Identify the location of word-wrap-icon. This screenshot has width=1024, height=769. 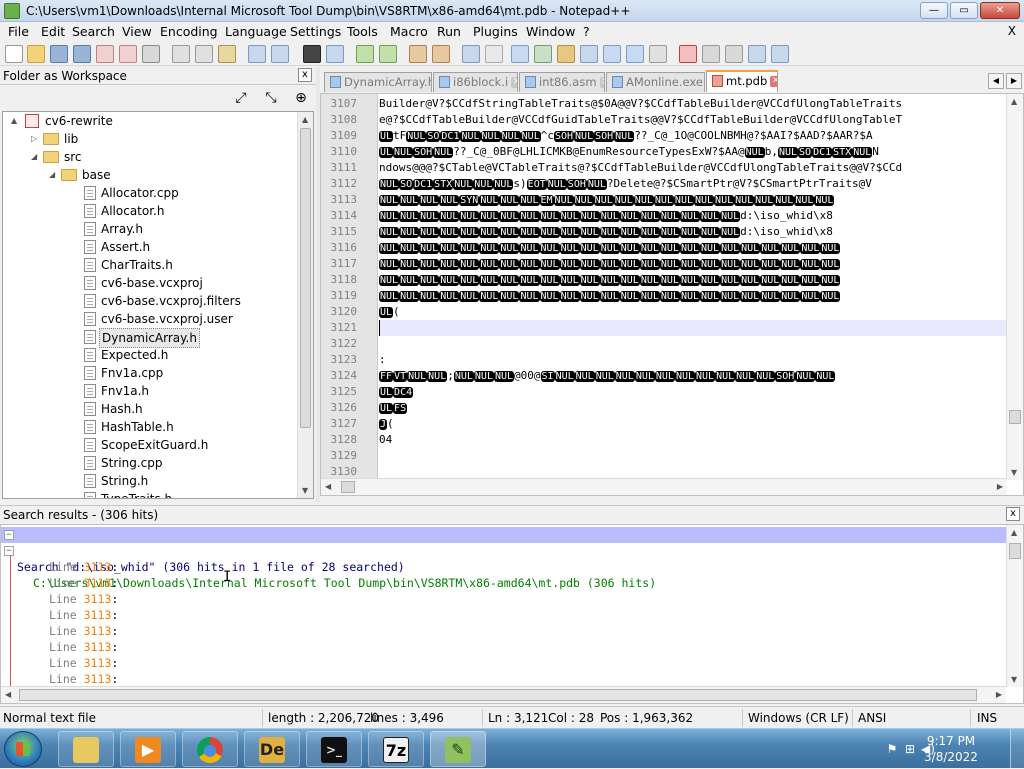
(471, 54).